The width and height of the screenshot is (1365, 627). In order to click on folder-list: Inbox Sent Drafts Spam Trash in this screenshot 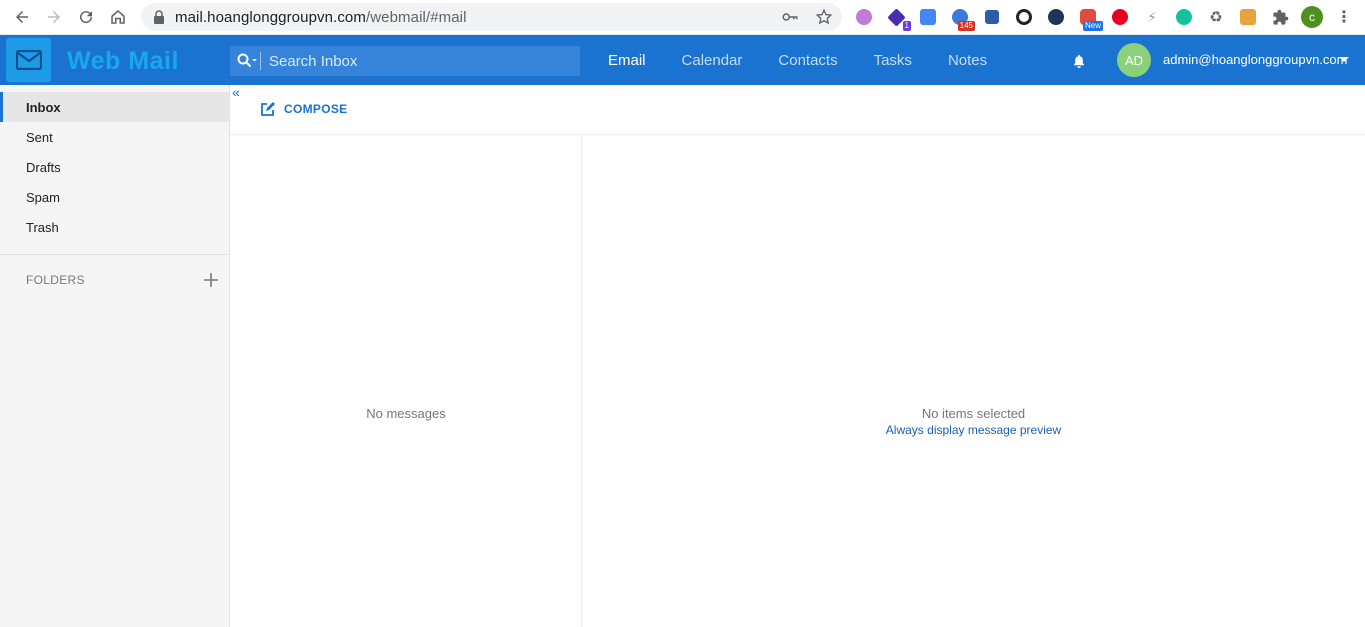, I will do `click(114, 167)`.